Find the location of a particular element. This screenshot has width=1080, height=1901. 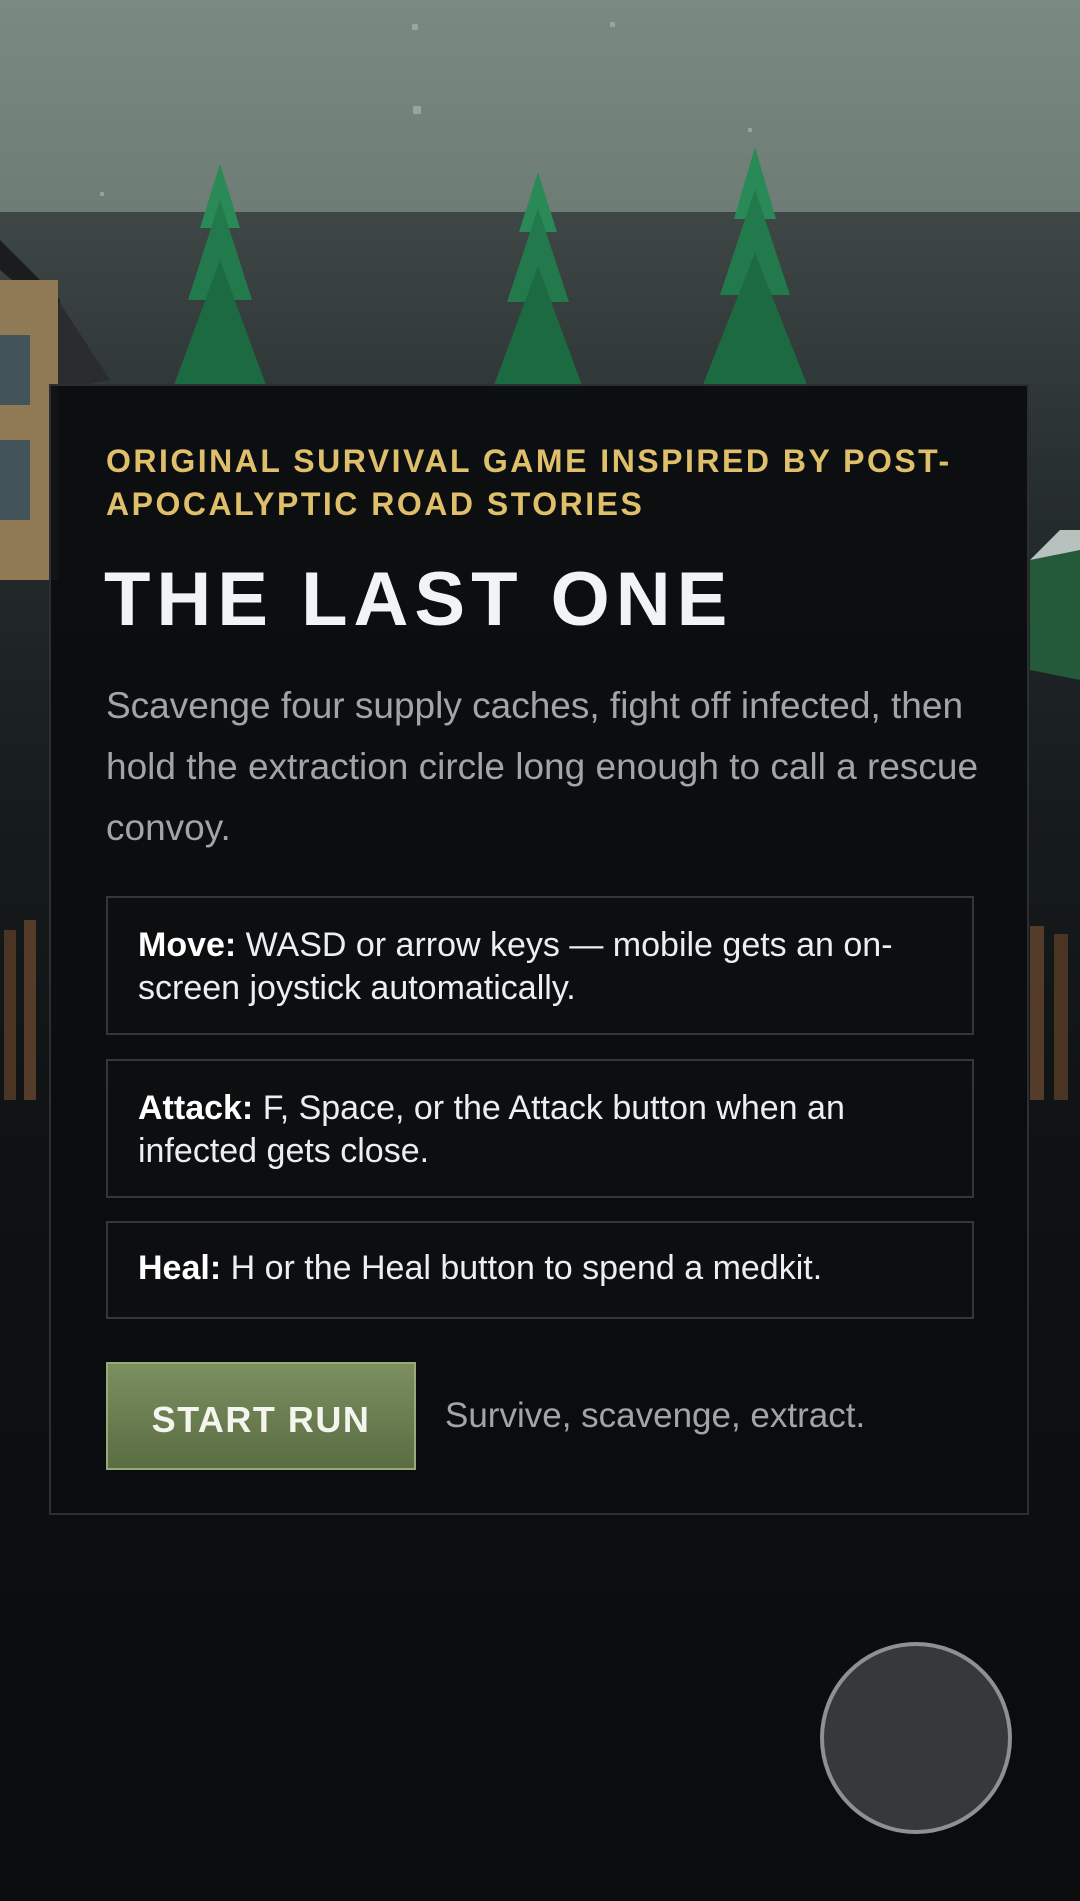

action-tagline: Survive, scavenge, extract. is located at coordinates (655, 1415).